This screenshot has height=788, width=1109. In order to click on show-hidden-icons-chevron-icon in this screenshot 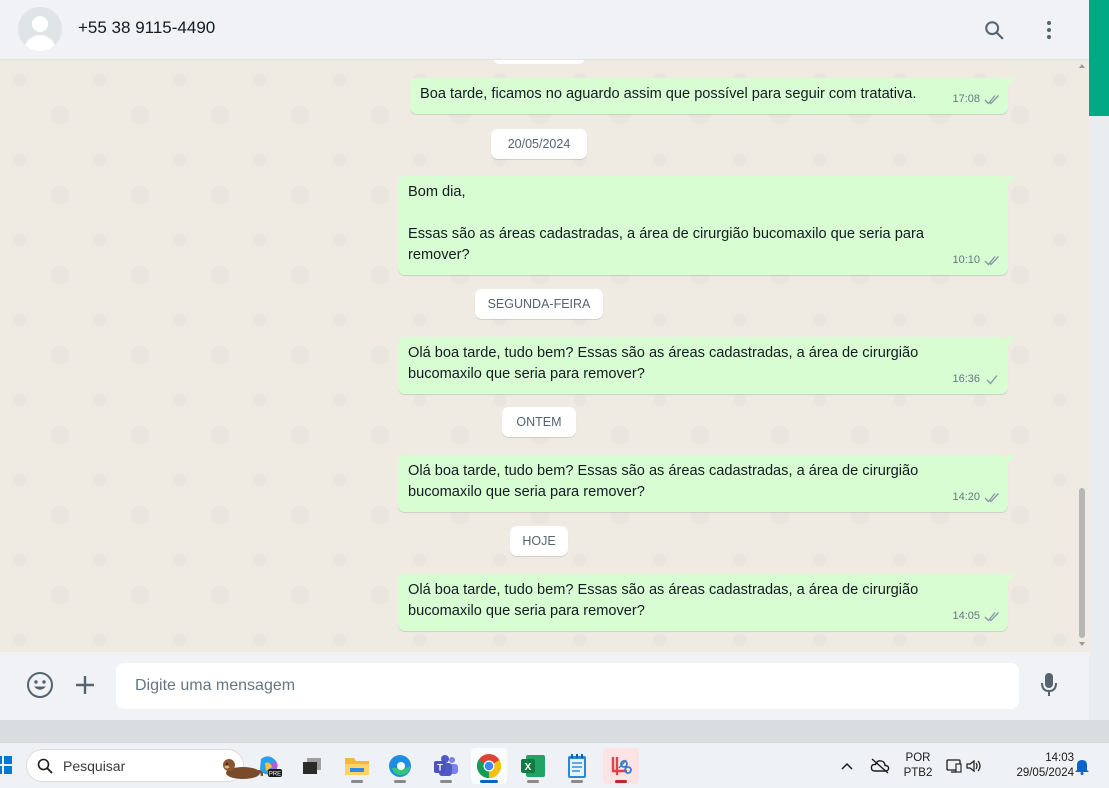, I will do `click(847, 766)`.